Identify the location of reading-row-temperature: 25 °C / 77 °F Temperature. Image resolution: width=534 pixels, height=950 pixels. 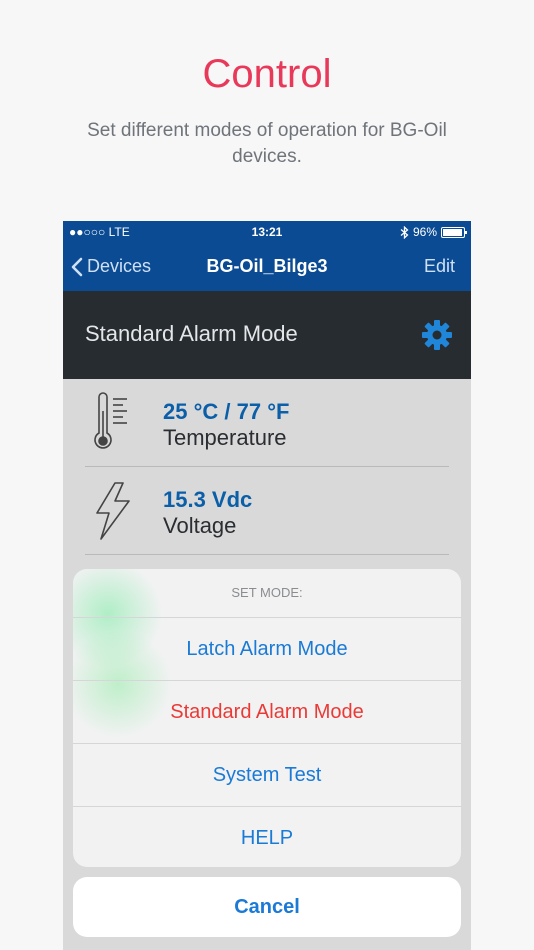
(267, 423).